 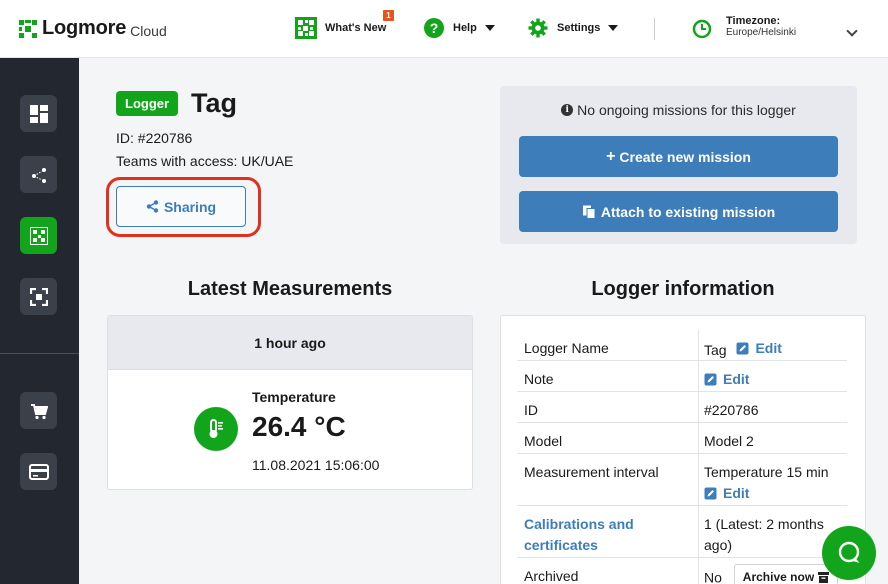 I want to click on info-key: Model, so click(x=543, y=441).